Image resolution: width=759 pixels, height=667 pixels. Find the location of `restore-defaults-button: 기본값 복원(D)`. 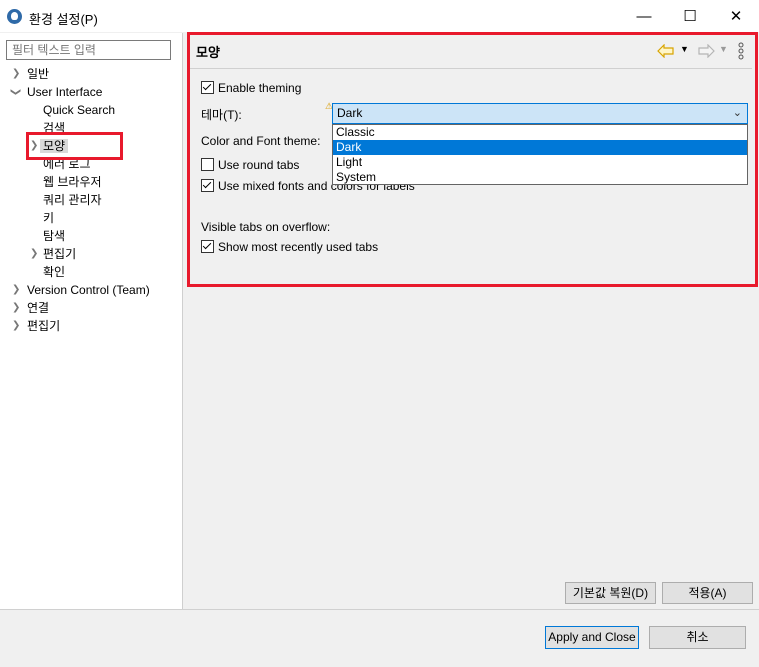

restore-defaults-button: 기본값 복원(D) is located at coordinates (610, 593).